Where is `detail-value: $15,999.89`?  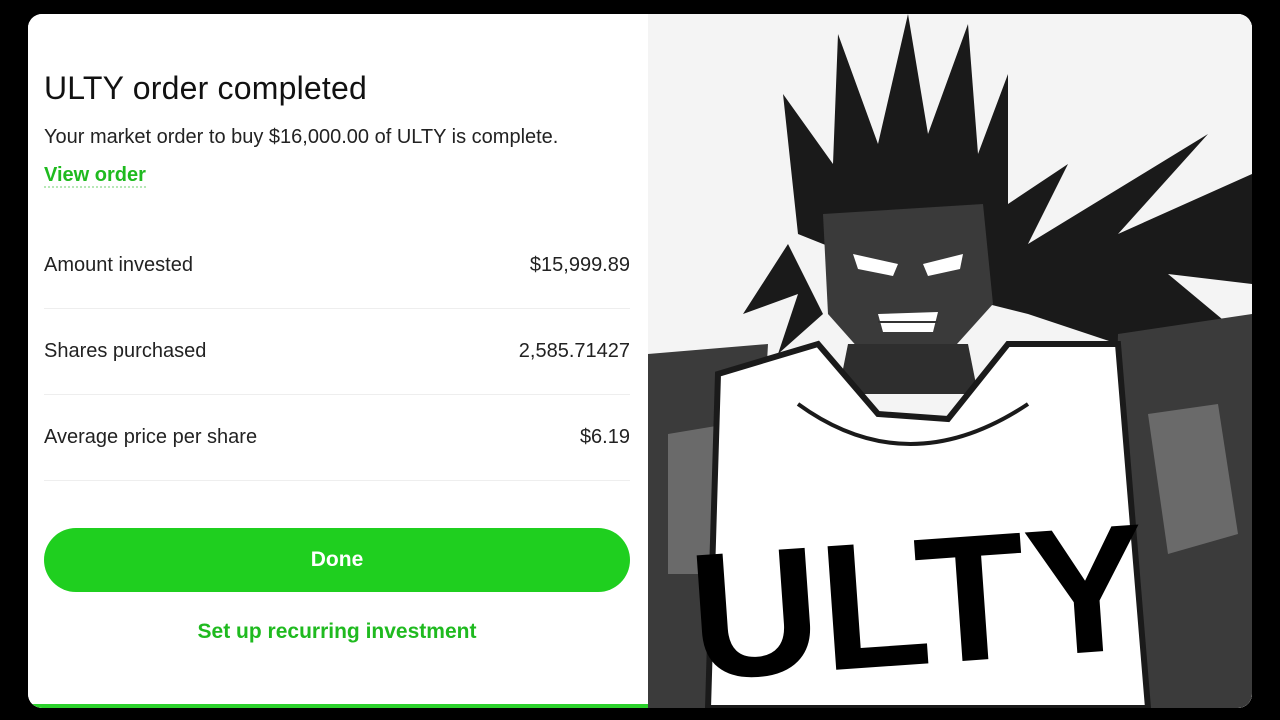 detail-value: $15,999.89 is located at coordinates (579, 264).